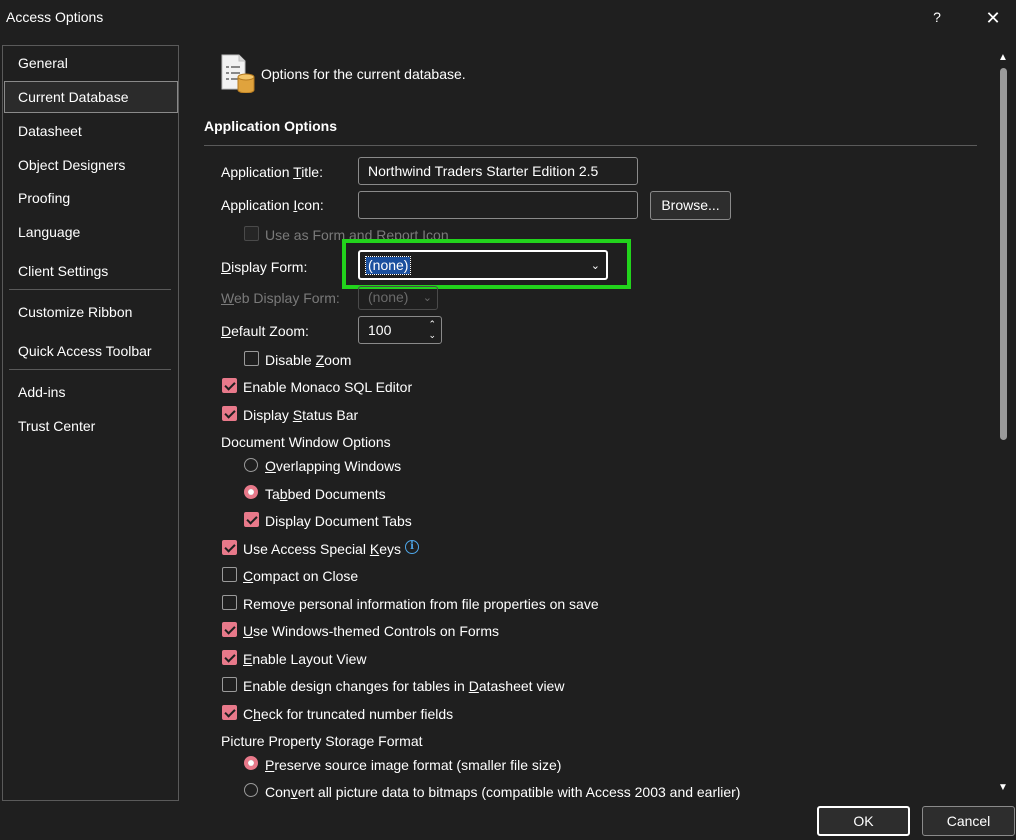  Describe the element at coordinates (328, 387) in the screenshot. I see `enable-monaco-label: Enable Monaco SQL Editor` at that location.